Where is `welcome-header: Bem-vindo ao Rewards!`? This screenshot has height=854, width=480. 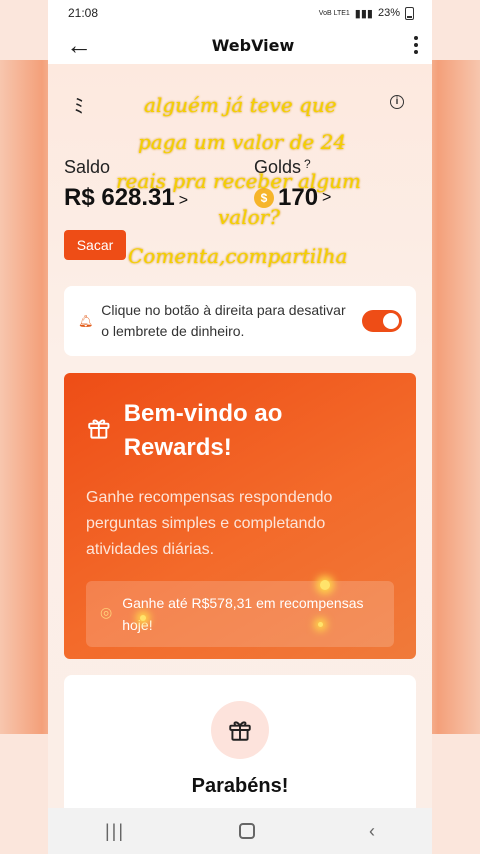
welcome-header: Bem-vindo ao Rewards! is located at coordinates (240, 431).